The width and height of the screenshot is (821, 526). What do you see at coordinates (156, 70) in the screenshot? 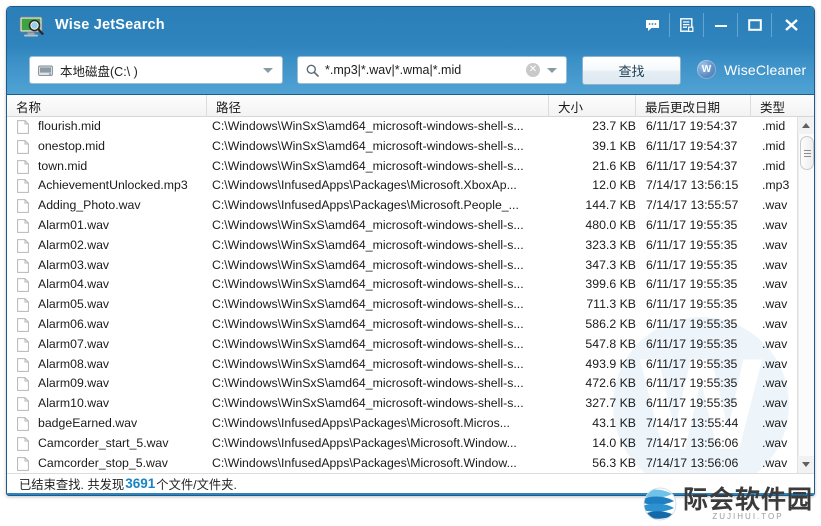
I see `drive-select: 本地磁盘(C:\ )` at bounding box center [156, 70].